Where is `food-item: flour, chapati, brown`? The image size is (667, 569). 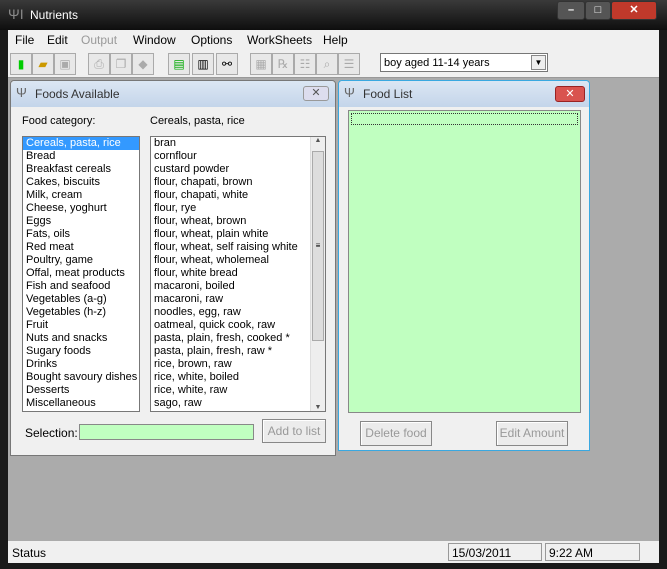
food-item: flour, chapati, brown is located at coordinates (238, 182).